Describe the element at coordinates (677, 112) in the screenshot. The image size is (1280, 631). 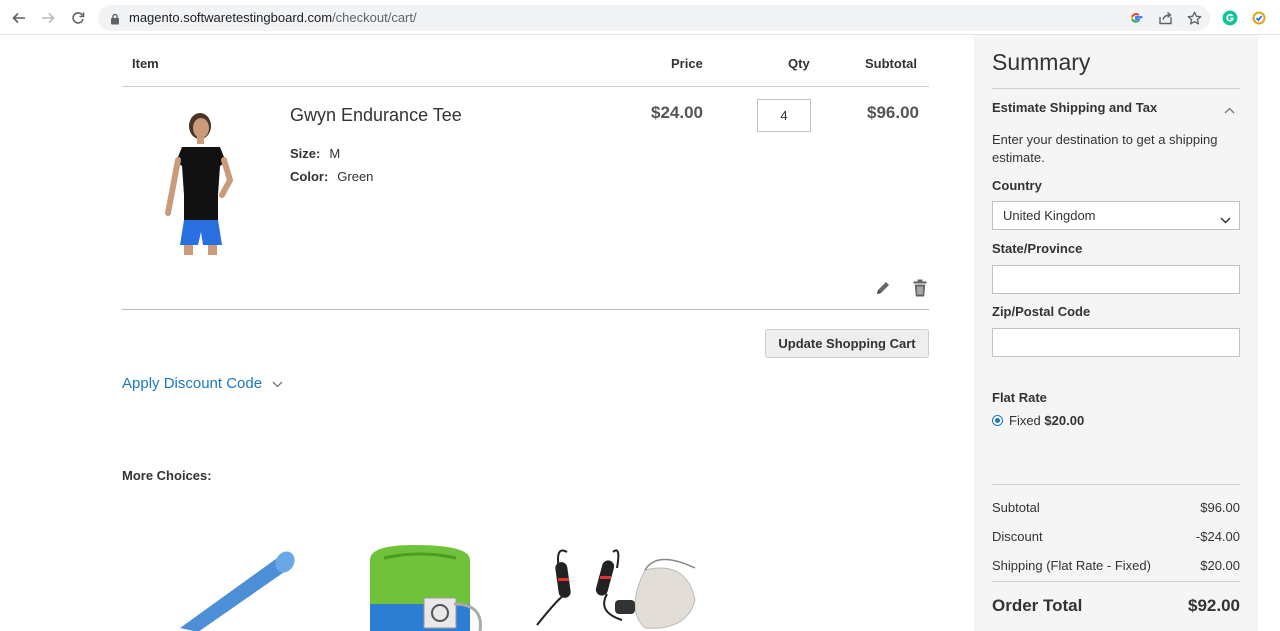
I see `item-price: $24.00` at that location.